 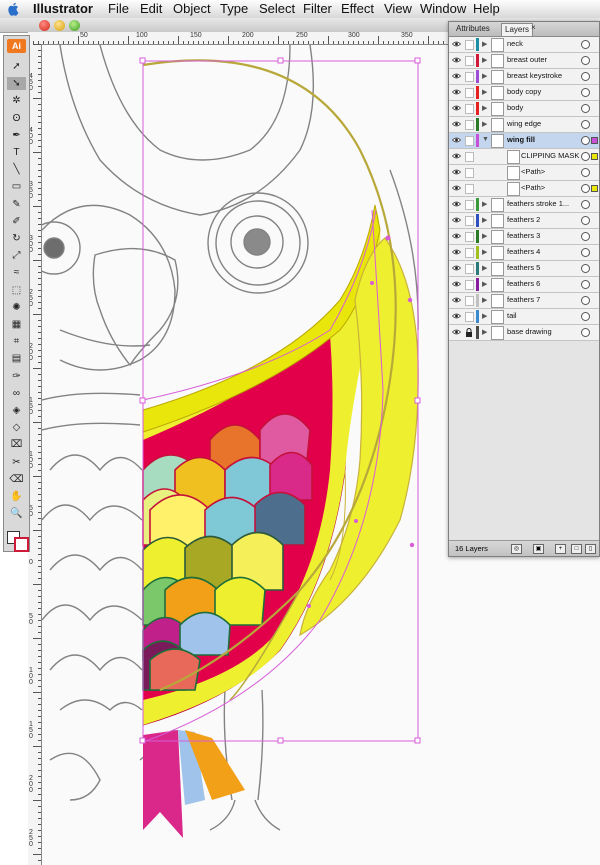 What do you see at coordinates (16, 513) in the screenshot?
I see `zoom-tool: 🔍` at bounding box center [16, 513].